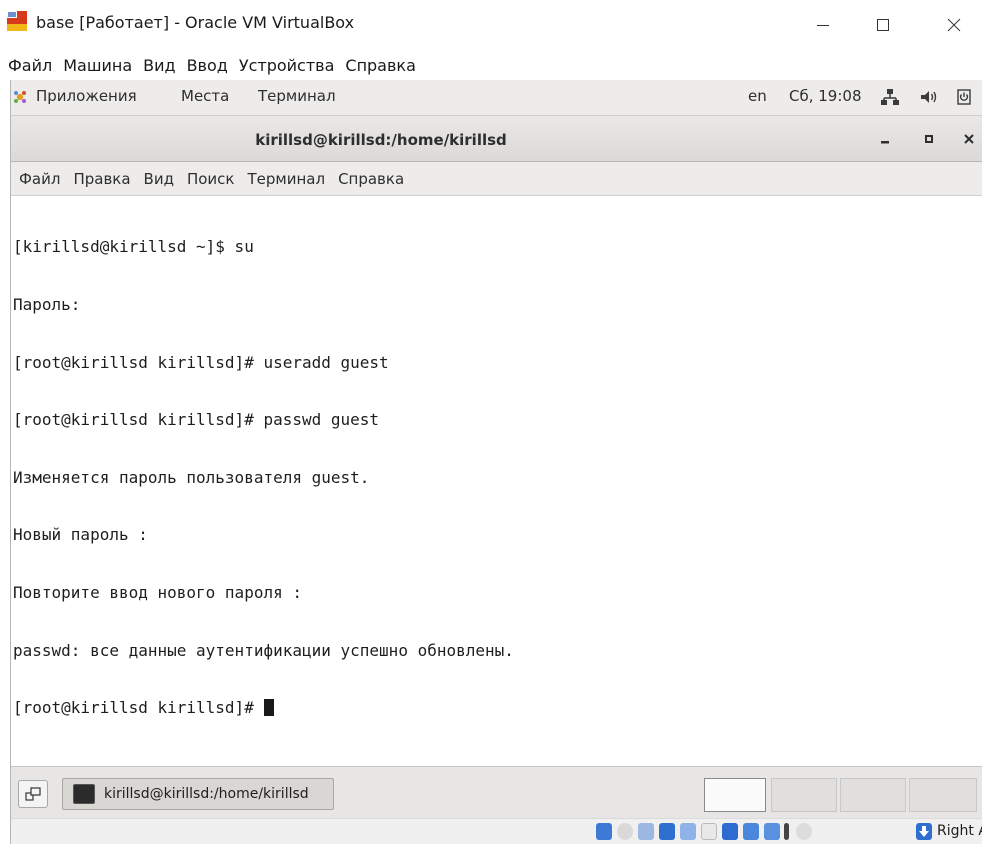 This screenshot has width=982, height=844. What do you see at coordinates (757, 96) in the screenshot?
I see `keyboard-layout-indicator: en` at bounding box center [757, 96].